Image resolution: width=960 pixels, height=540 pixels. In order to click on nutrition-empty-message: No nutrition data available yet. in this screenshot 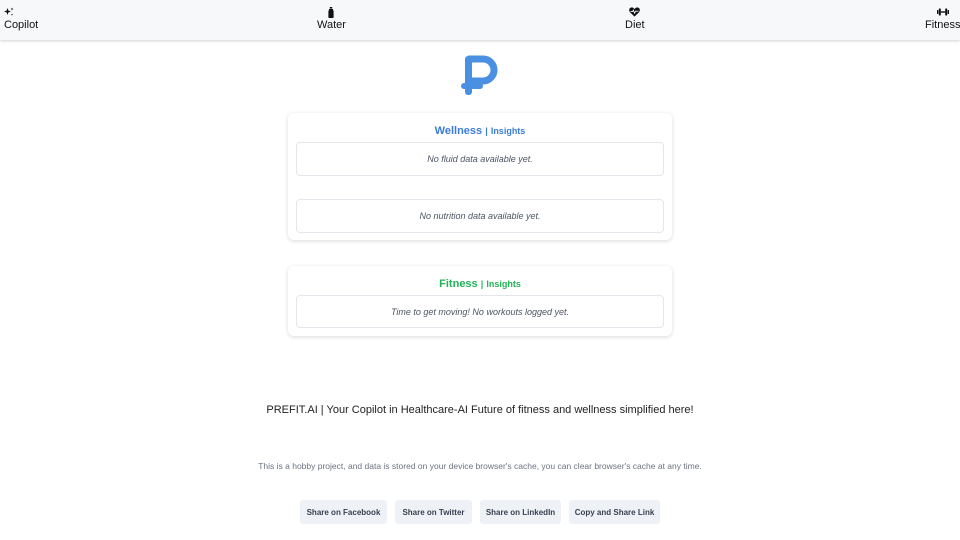, I will do `click(480, 216)`.